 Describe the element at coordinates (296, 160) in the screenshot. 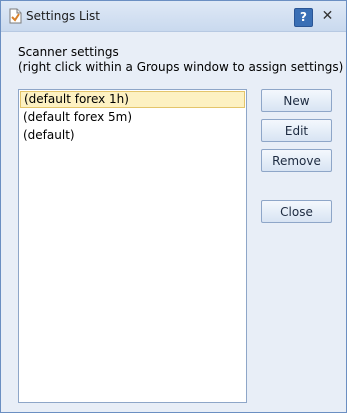

I see `remove-button: Remove` at that location.